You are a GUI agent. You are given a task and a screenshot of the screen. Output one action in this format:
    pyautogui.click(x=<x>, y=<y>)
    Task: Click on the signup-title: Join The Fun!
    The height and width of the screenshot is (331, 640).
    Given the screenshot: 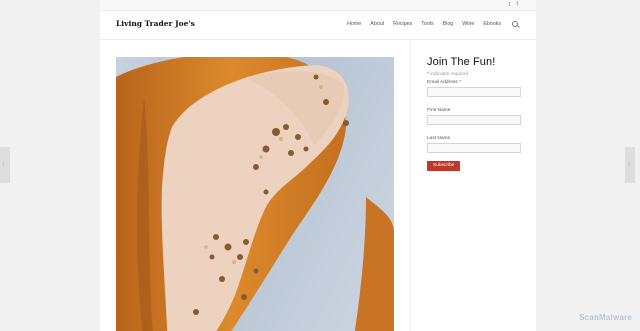 What is the action you would take?
    pyautogui.click(x=461, y=62)
    